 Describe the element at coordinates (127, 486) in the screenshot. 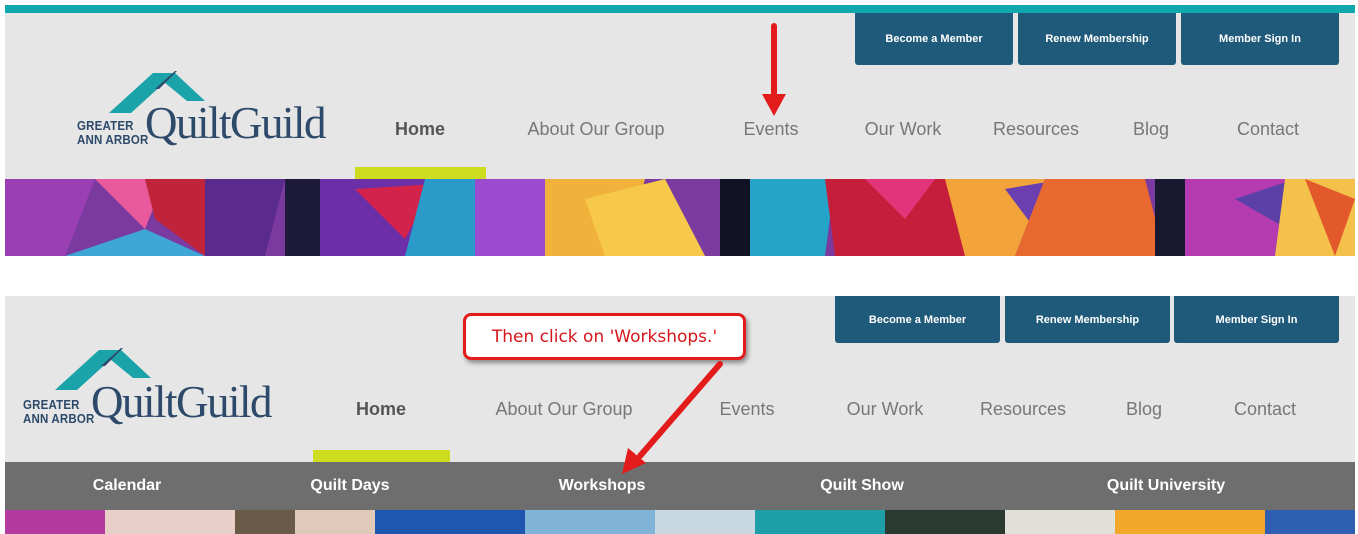

I see `submenu-calendar: Calendar` at that location.